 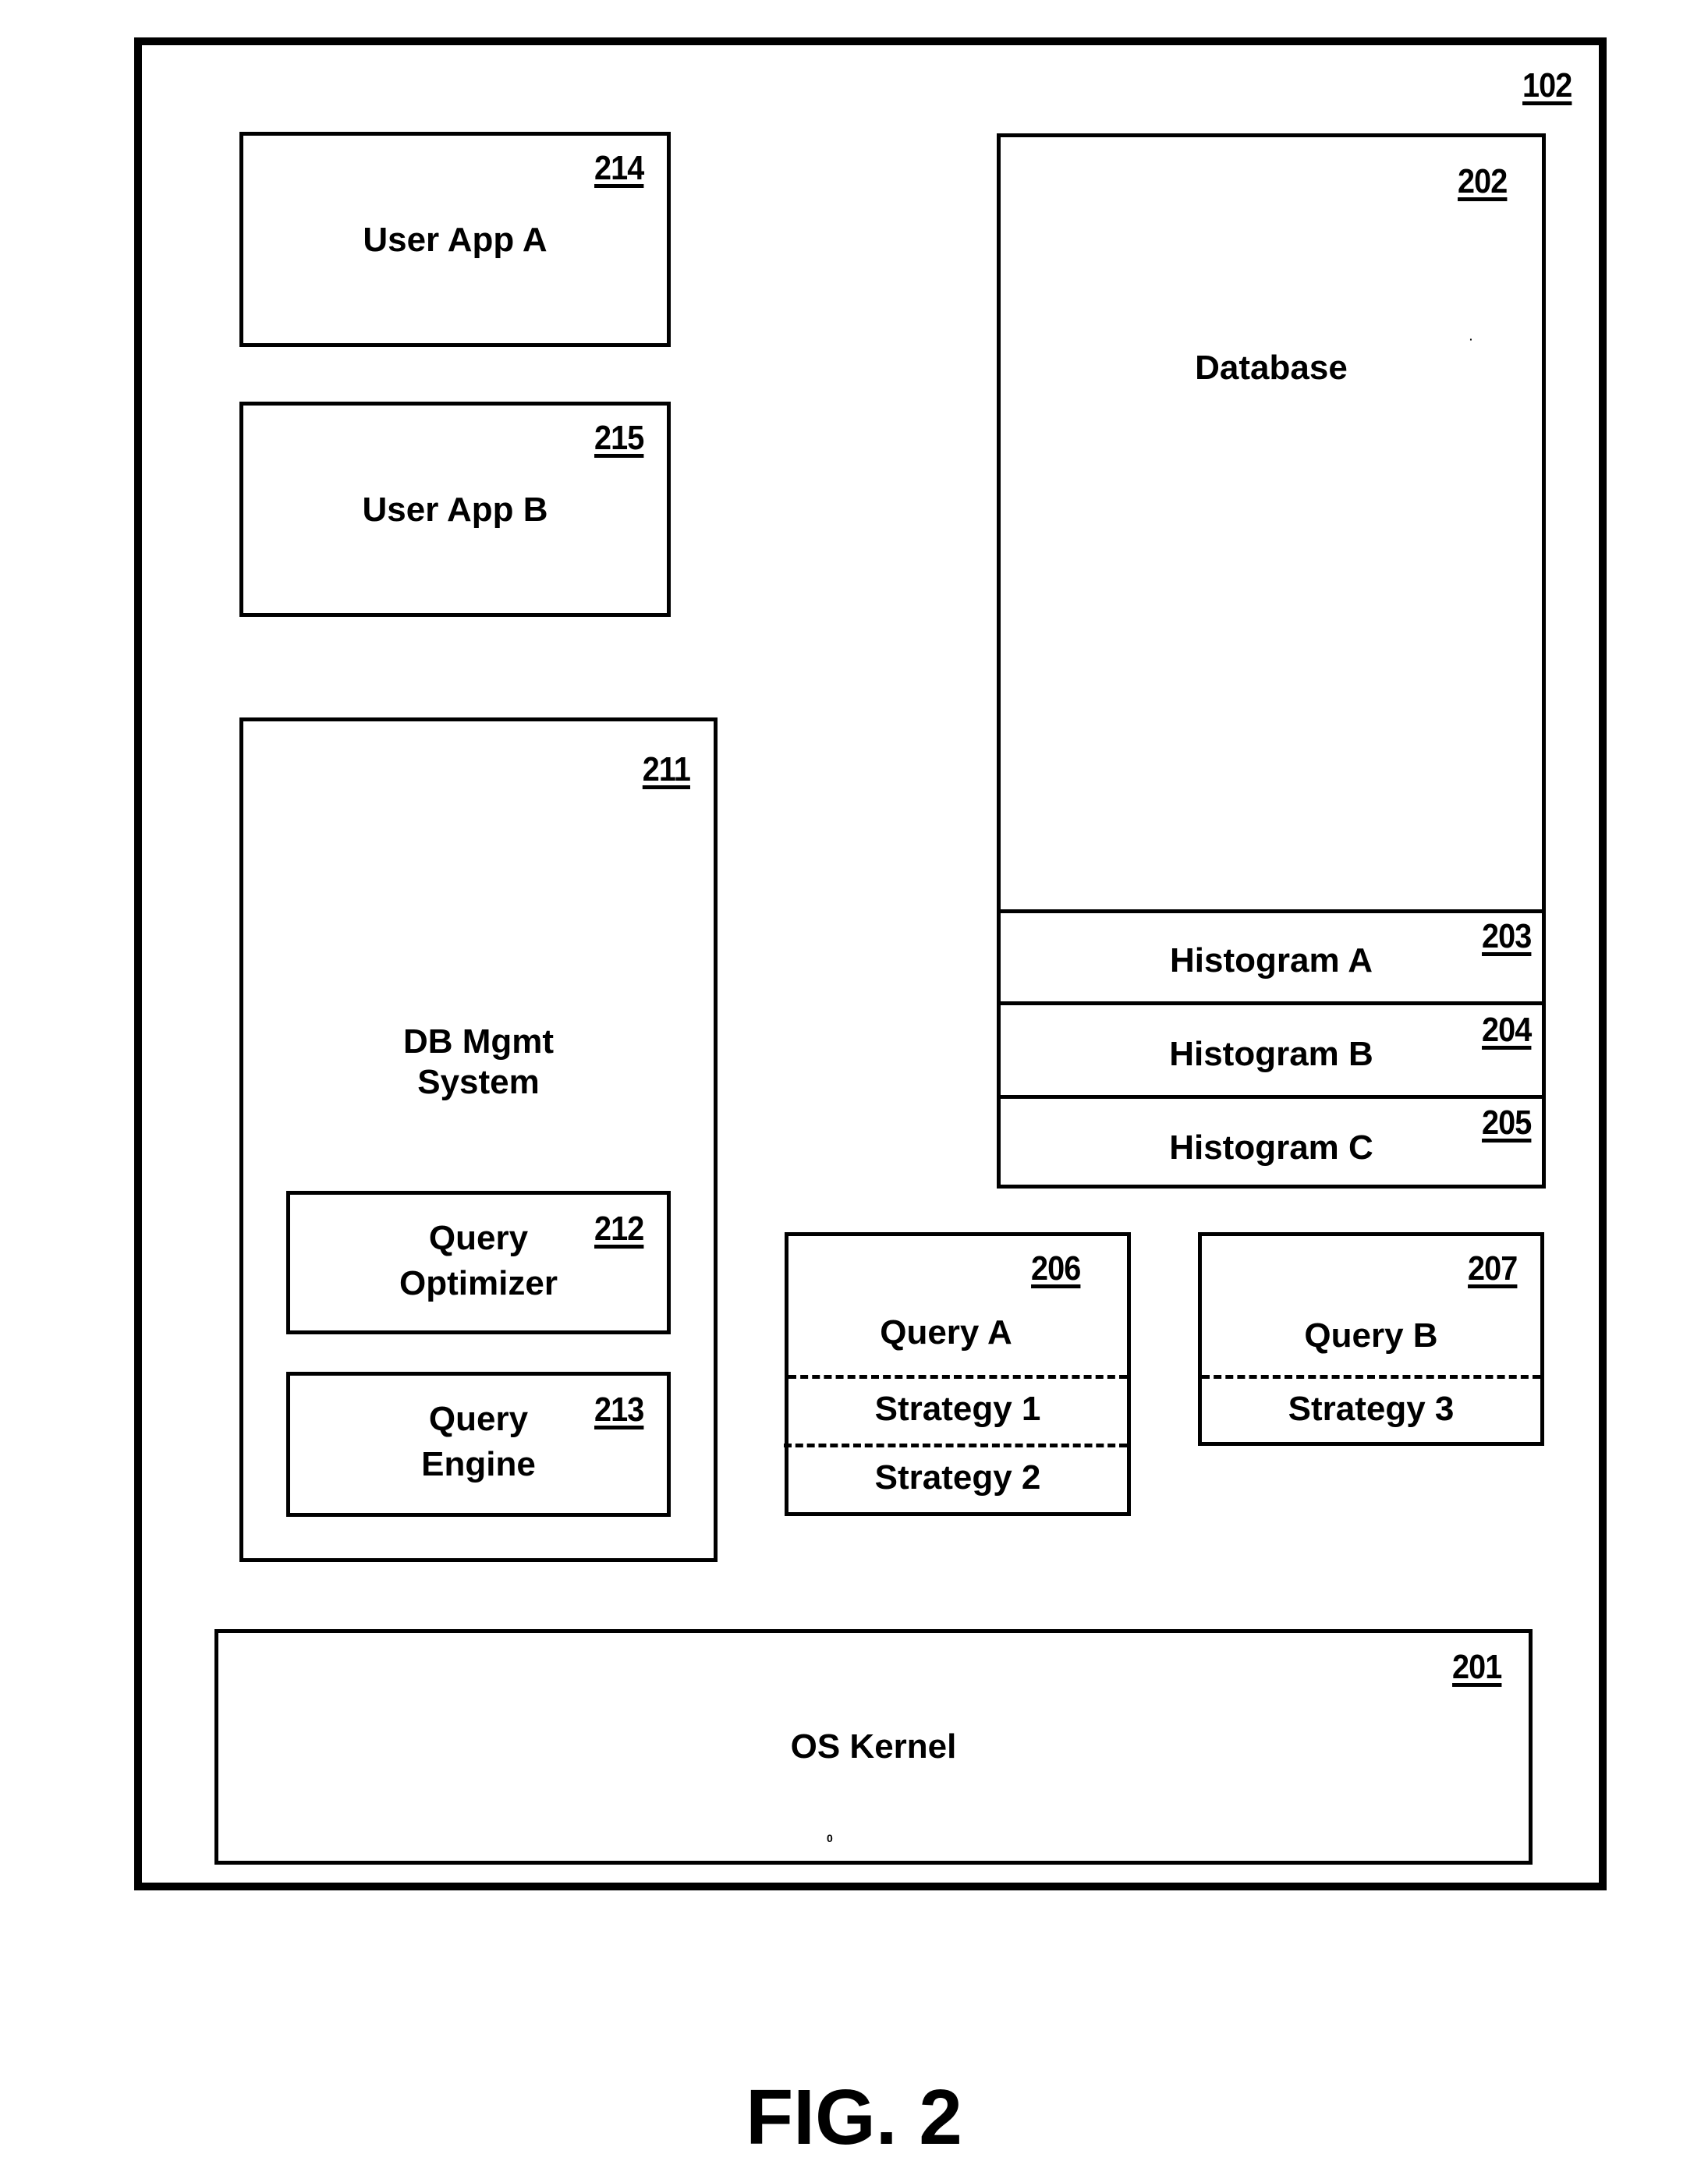 What do you see at coordinates (1371, 1335) in the screenshot?
I see `query-b-label: Query B` at bounding box center [1371, 1335].